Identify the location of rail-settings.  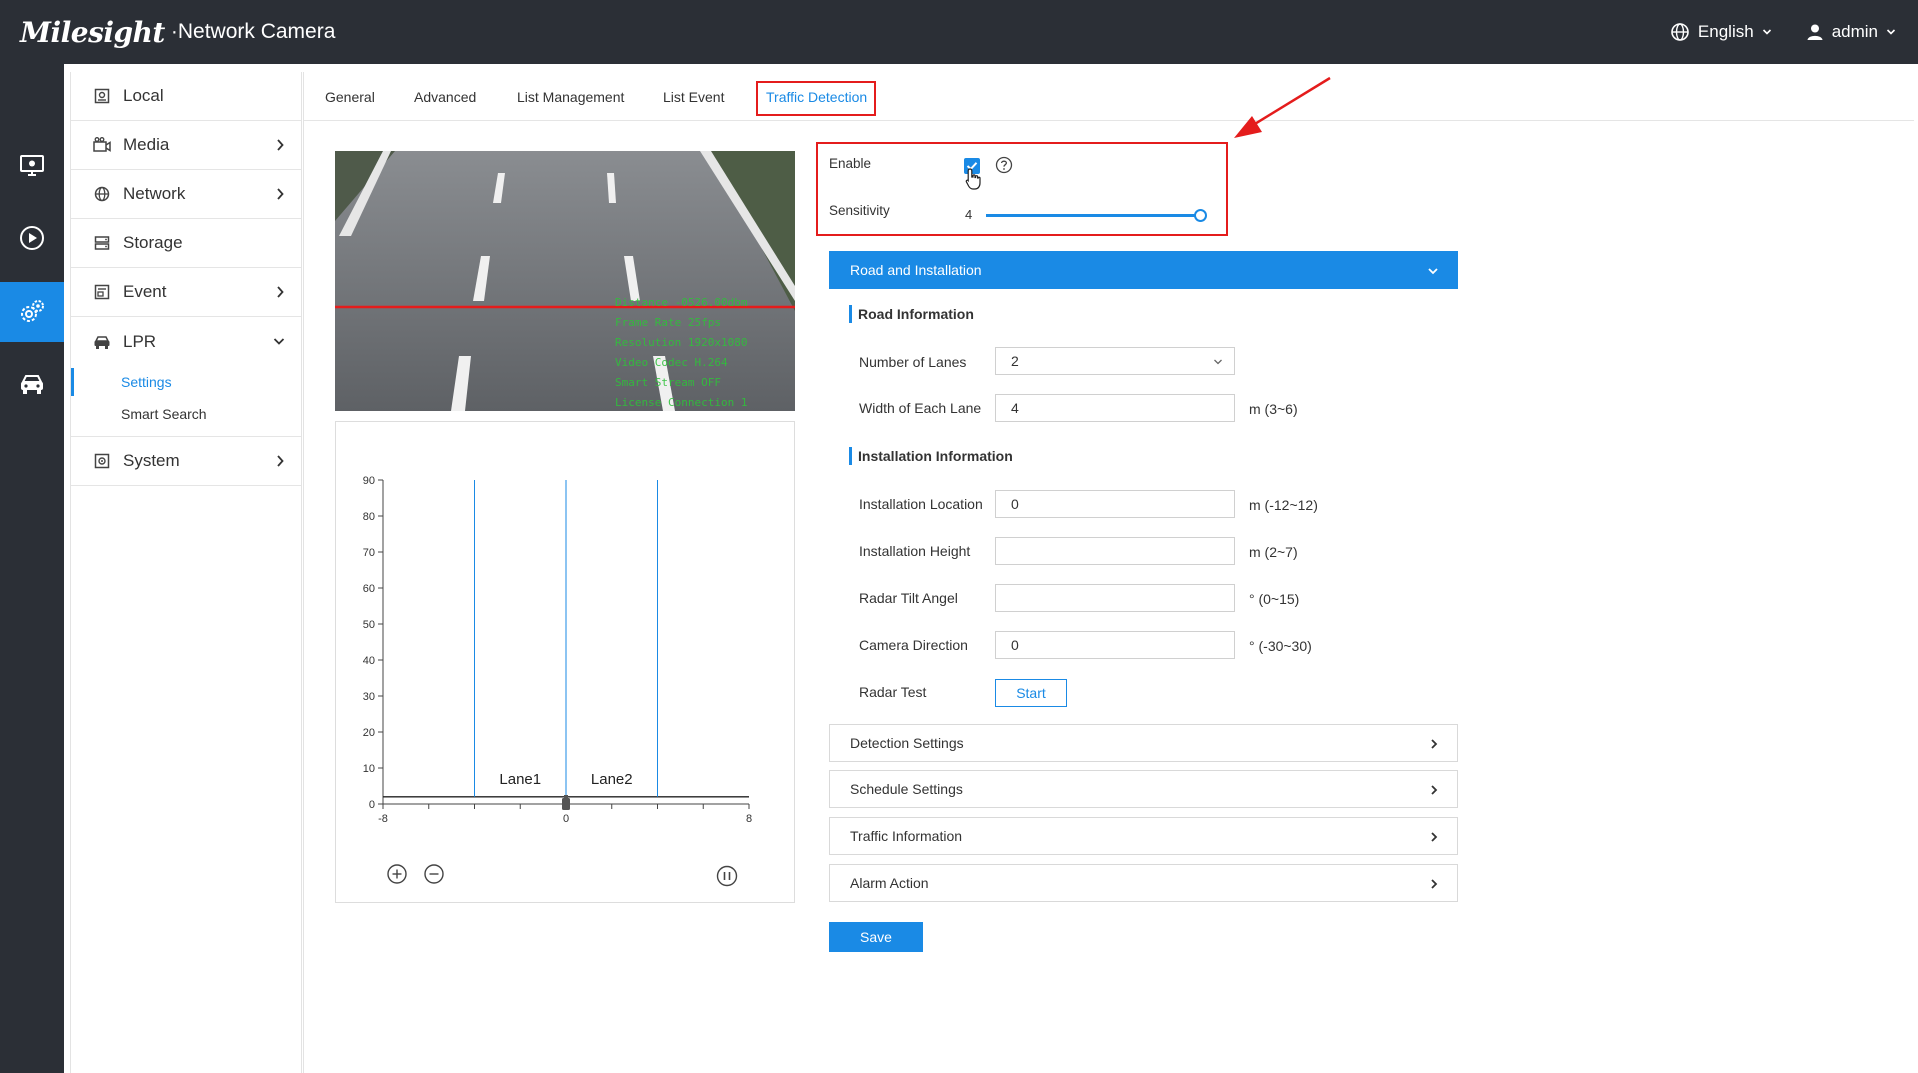
(32, 312).